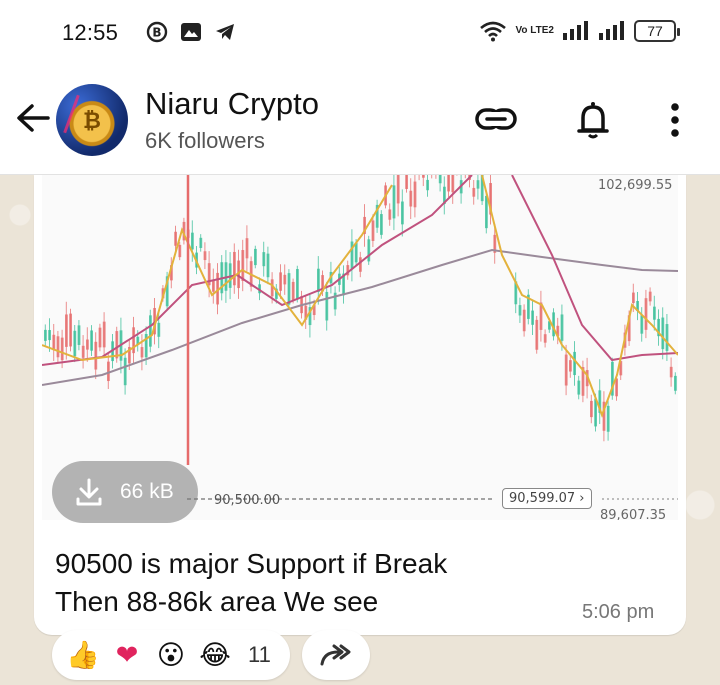 The height and width of the screenshot is (685, 720). Describe the element at coordinates (542, 498) in the screenshot. I see `current-price-value: 90,599.07` at that location.